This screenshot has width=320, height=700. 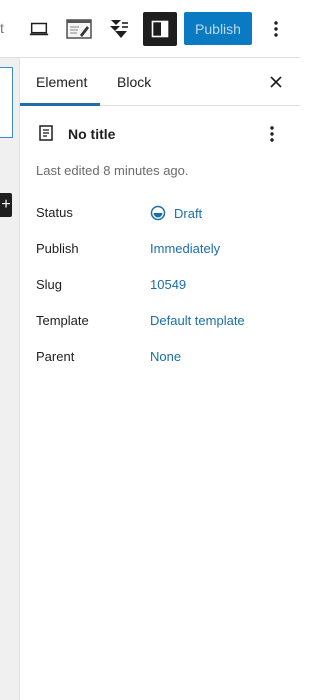 I want to click on status-value-button: Draft, so click(x=176, y=213).